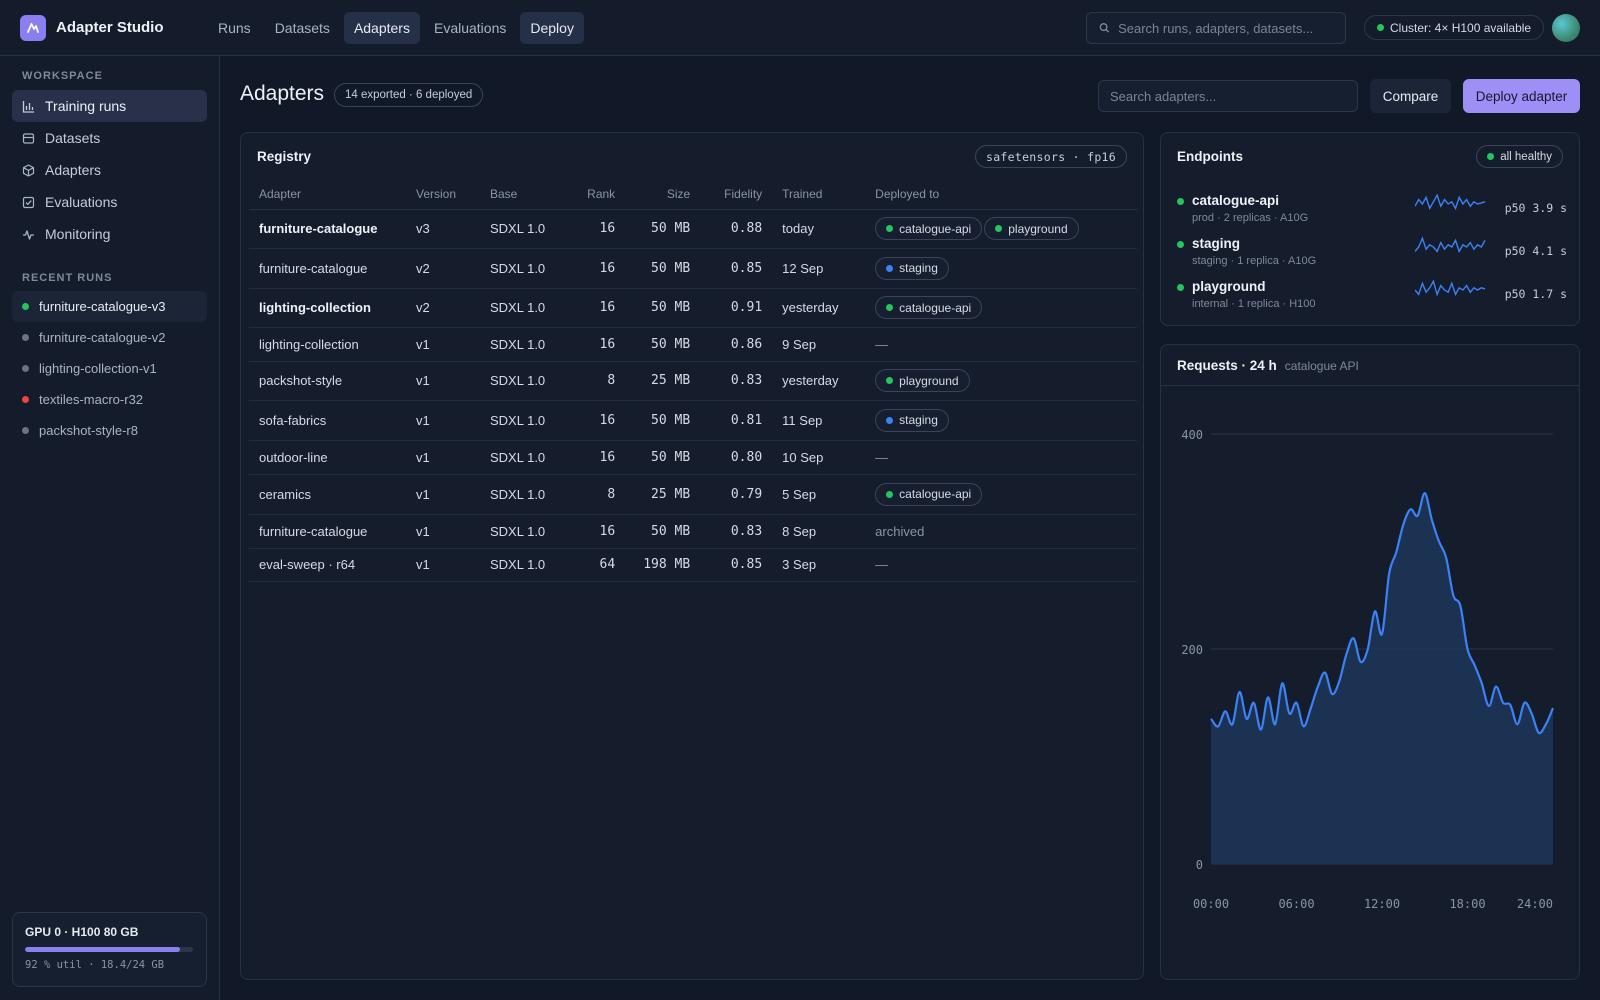  Describe the element at coordinates (443, 494) in the screenshot. I see `cell-version: v1` at that location.